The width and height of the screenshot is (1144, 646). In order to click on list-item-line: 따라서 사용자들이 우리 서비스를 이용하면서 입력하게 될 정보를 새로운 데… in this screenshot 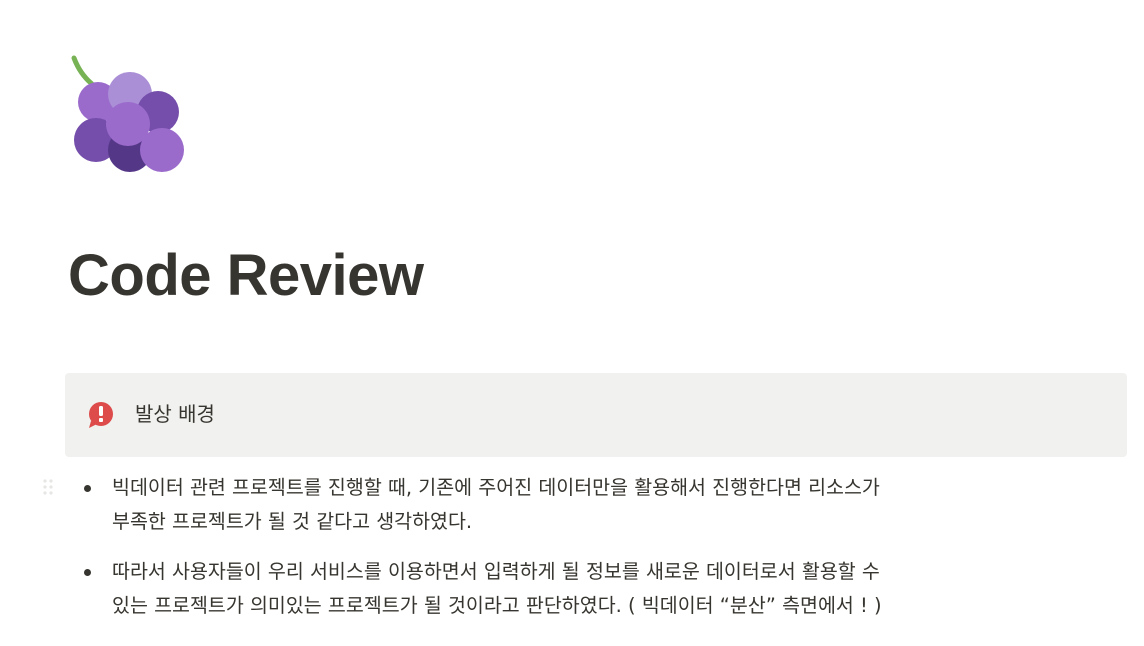, I will do `click(496, 571)`.